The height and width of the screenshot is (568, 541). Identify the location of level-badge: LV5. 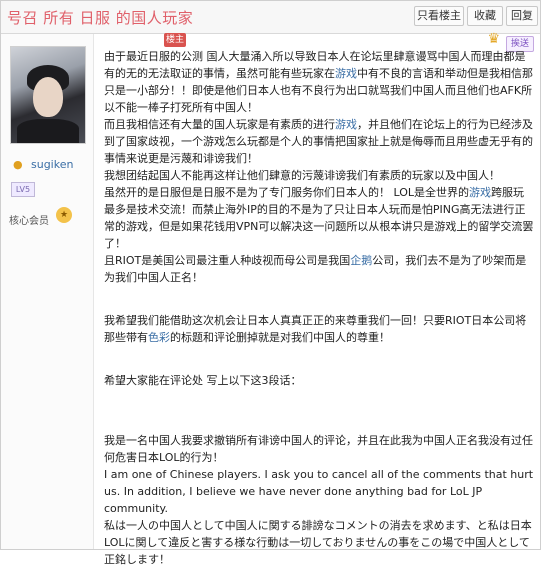
(23, 189).